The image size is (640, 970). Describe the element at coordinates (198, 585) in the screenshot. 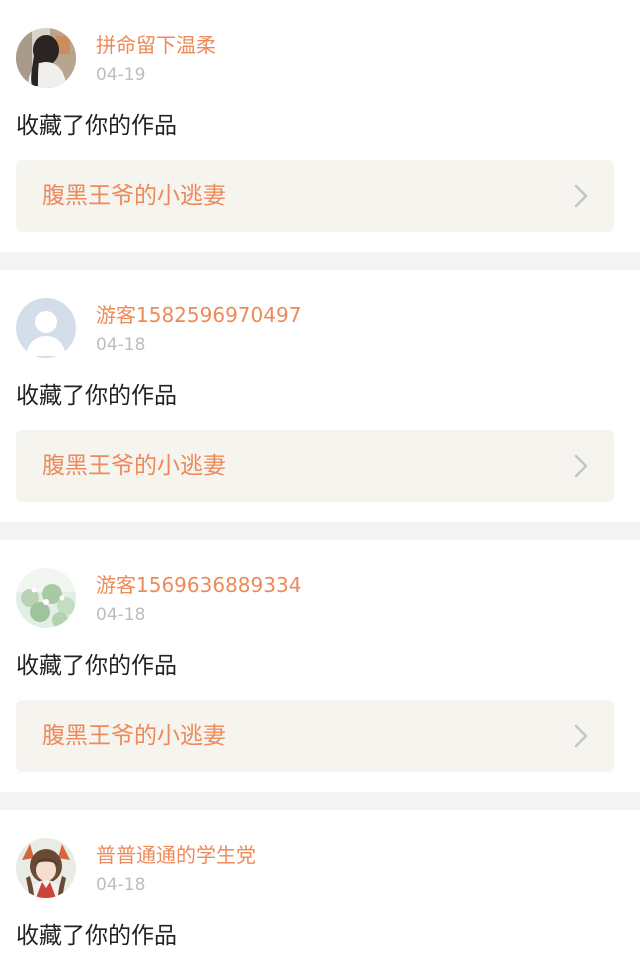

I see `username: 游客1569636889334` at that location.